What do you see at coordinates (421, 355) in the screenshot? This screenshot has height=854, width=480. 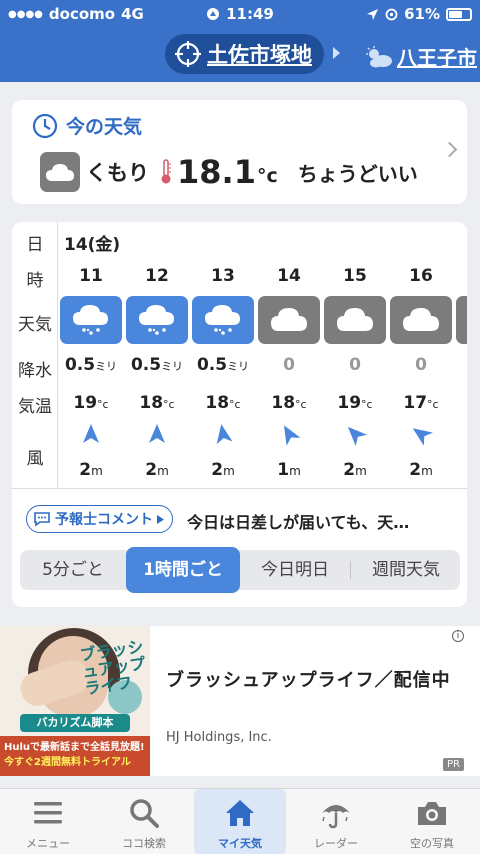 I see `hour-column: 16 0 17°c 2m` at bounding box center [421, 355].